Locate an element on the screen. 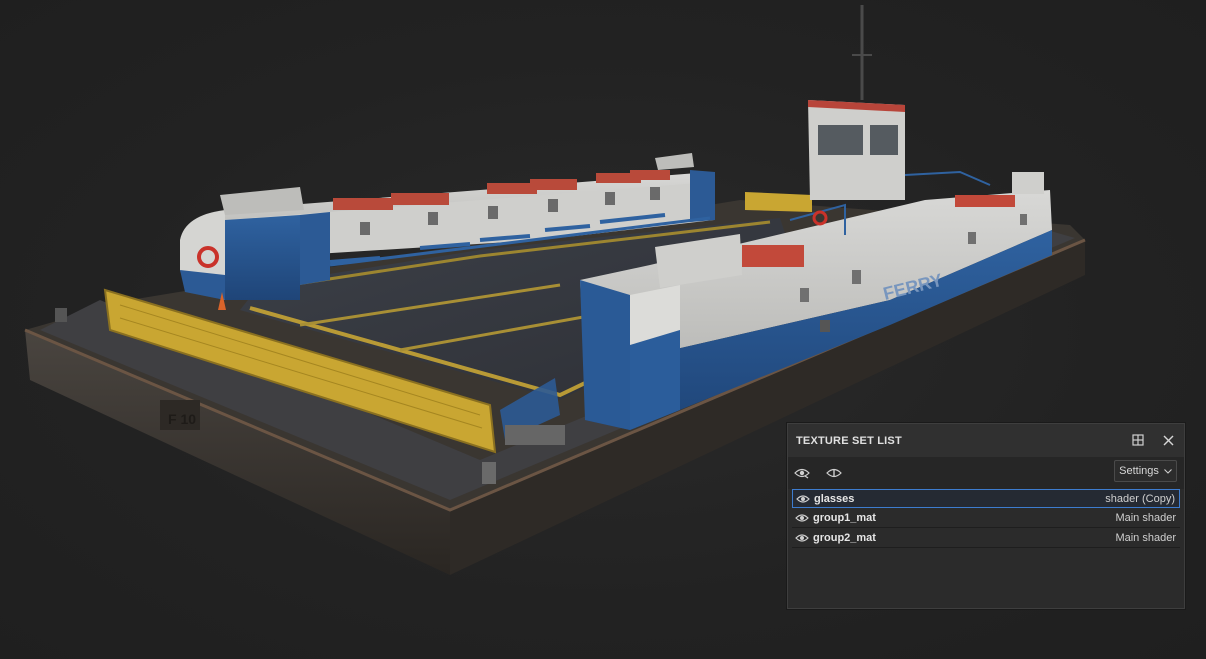 This screenshot has width=1206, height=659. eye-refresh-icon is located at coordinates (802, 473).